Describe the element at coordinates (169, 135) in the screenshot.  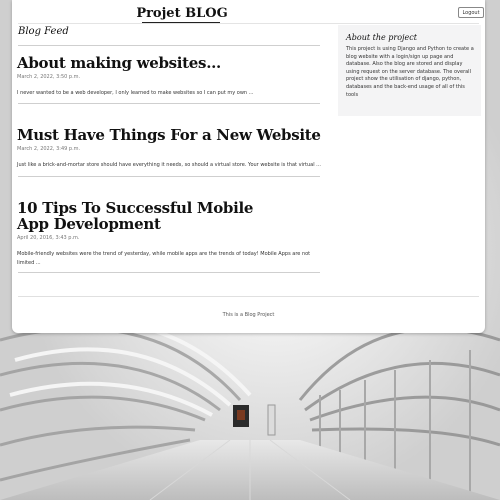
I see `post-title-link: Must Have Things For a New Website` at that location.